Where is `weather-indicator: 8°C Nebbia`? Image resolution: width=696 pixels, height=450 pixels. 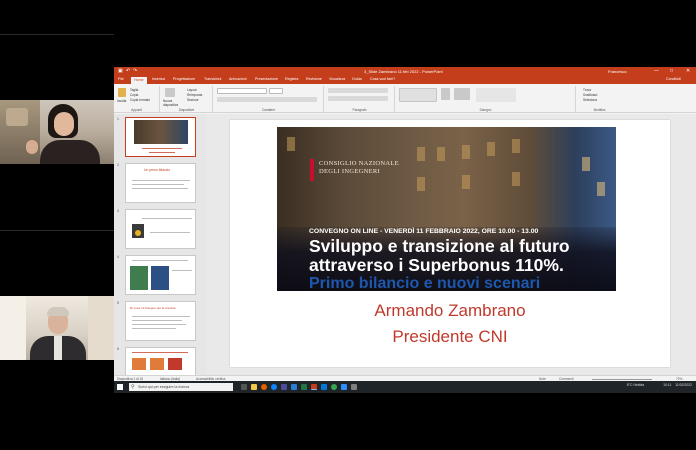
weather-indicator: 8°C Nebbia is located at coordinates (635, 385).